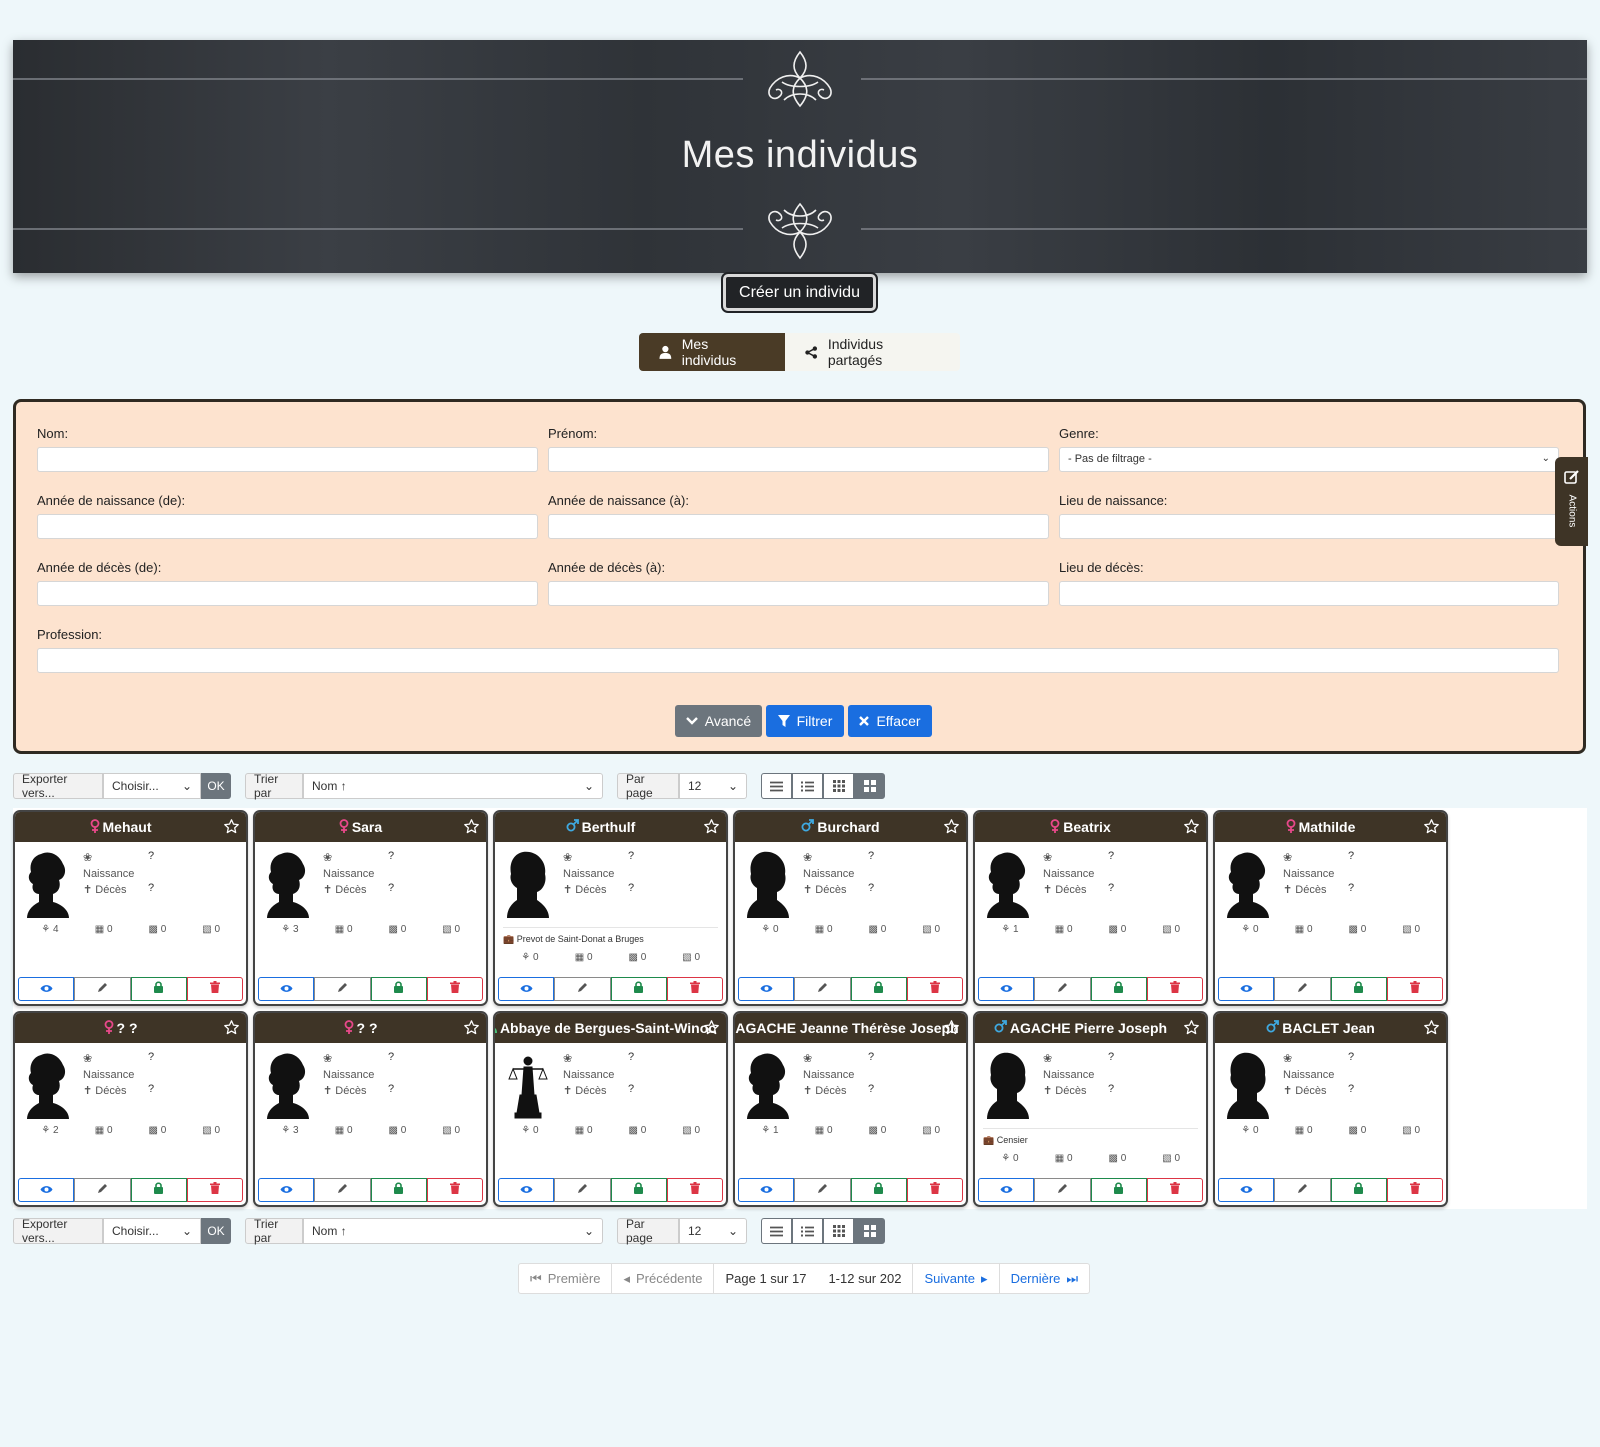 This screenshot has width=1600, height=1447. Describe the element at coordinates (1571, 501) in the screenshot. I see `actions-side-tab: Actions` at that location.